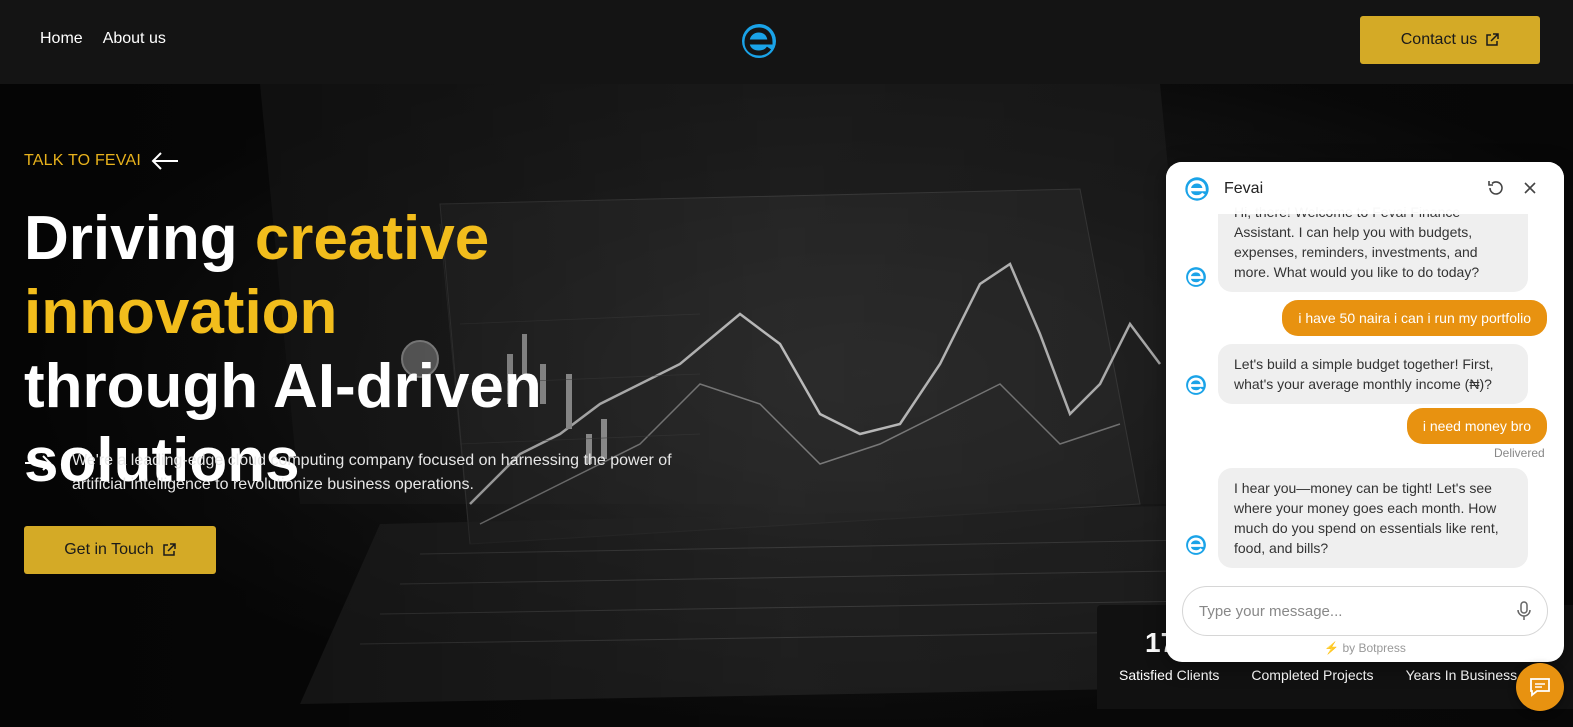  I want to click on stat-label-projects: Completed Projects, so click(1312, 675).